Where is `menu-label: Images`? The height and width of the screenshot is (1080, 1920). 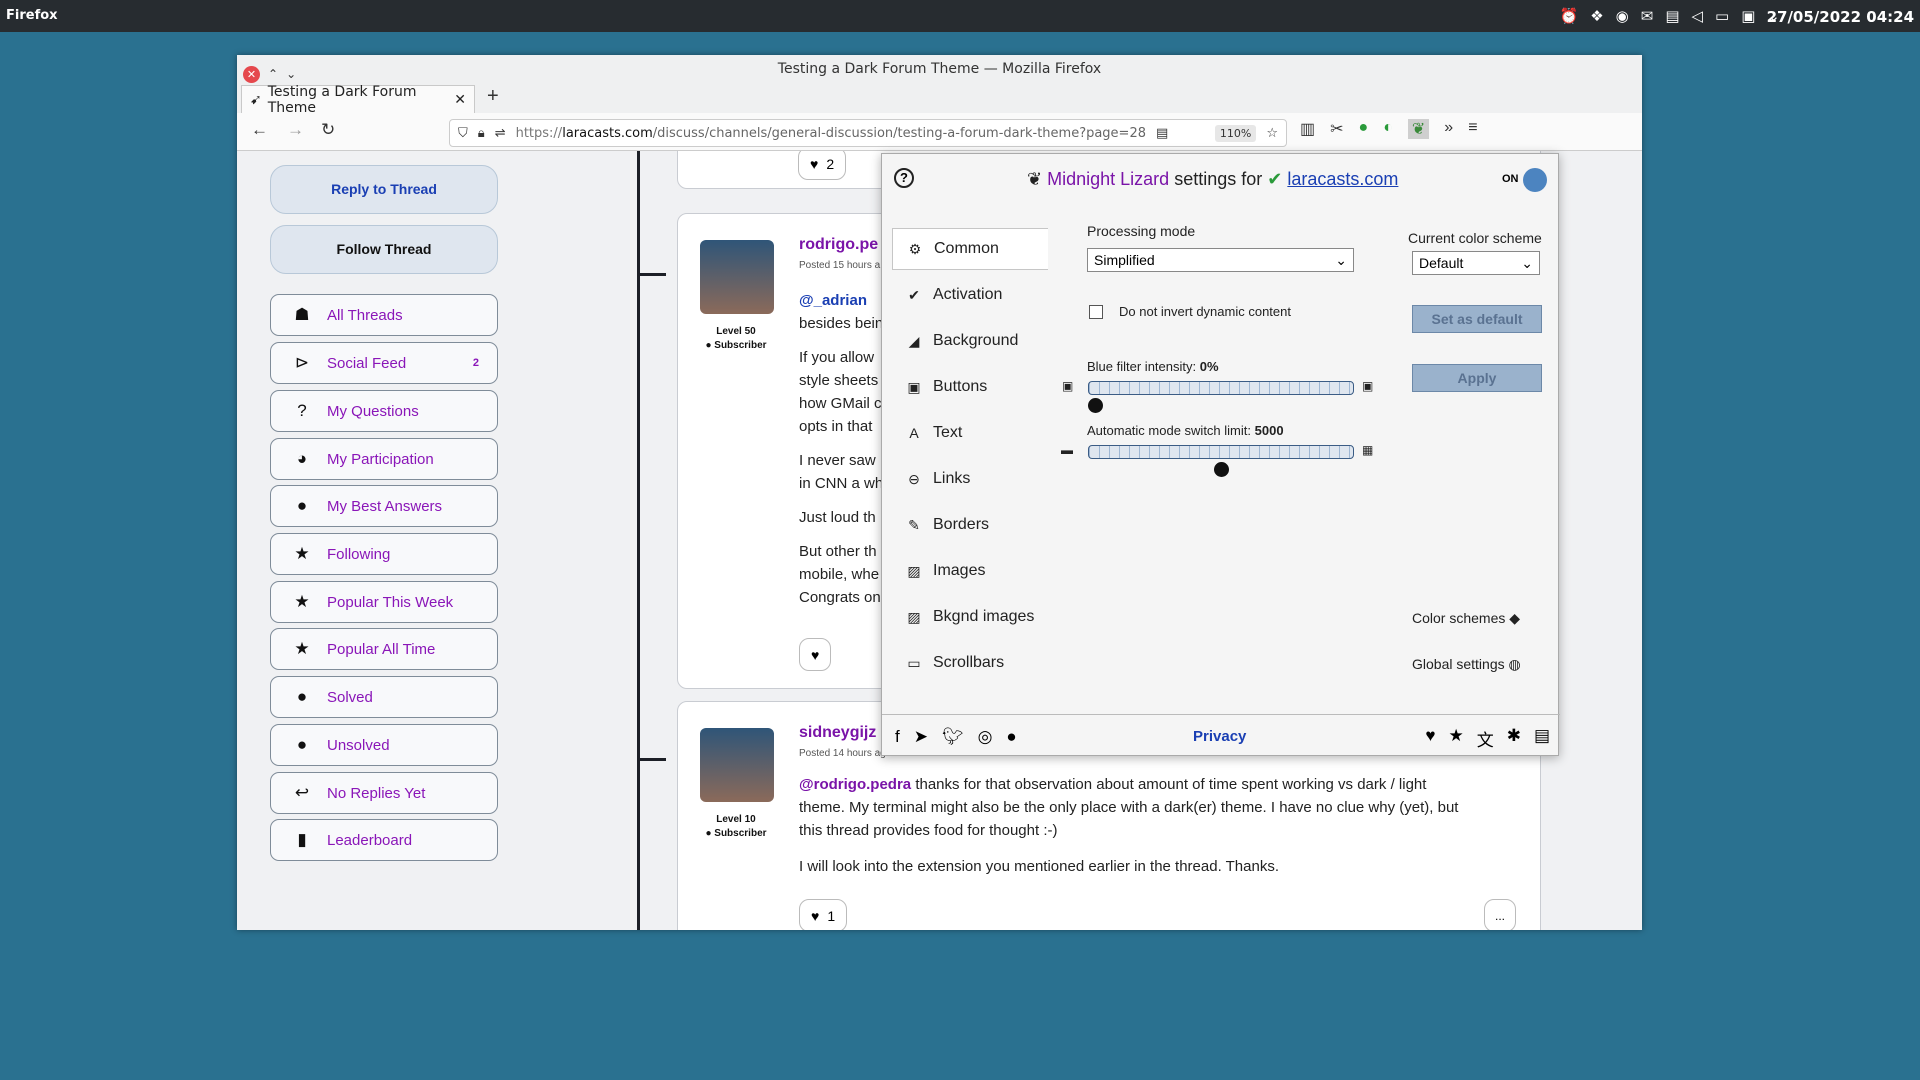
menu-label: Images is located at coordinates (959, 570).